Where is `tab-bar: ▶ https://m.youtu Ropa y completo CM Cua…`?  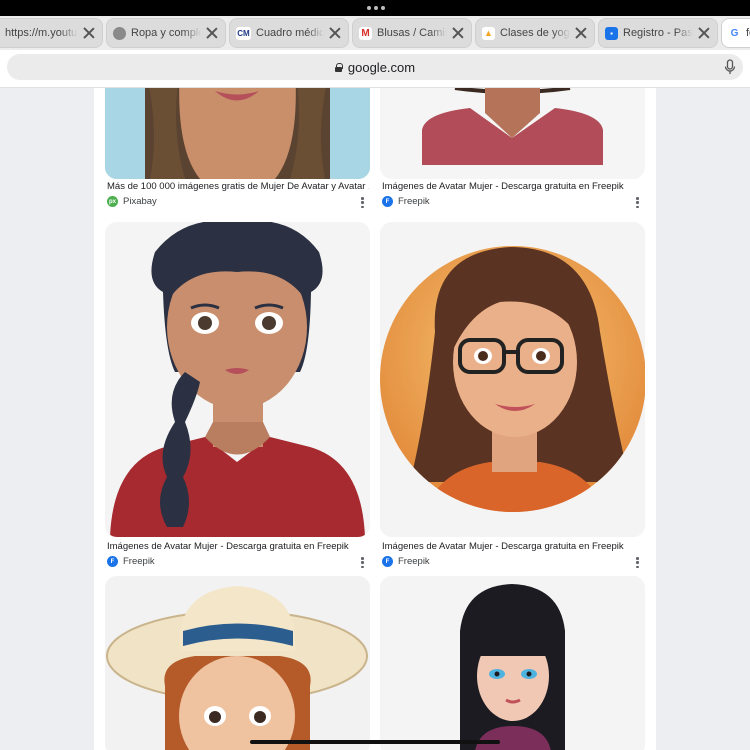
tab-bar: ▶ https://m.youtu Ropa y completo CM Cua… is located at coordinates (375, 33).